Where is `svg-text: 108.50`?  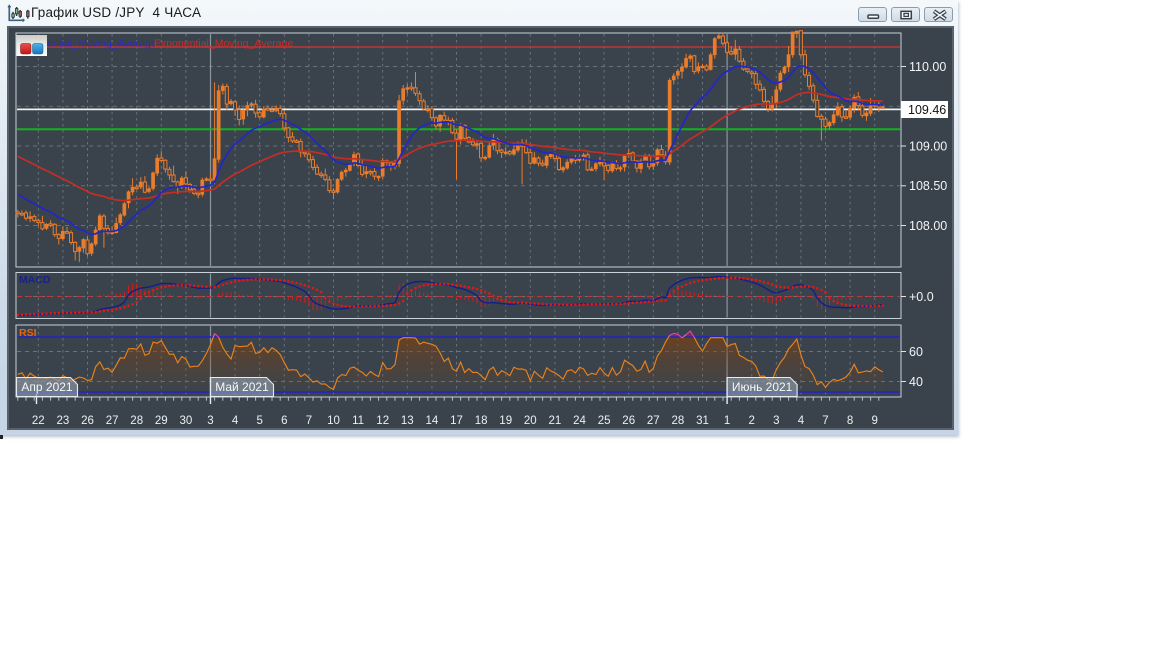 svg-text: 108.50 is located at coordinates (928, 186).